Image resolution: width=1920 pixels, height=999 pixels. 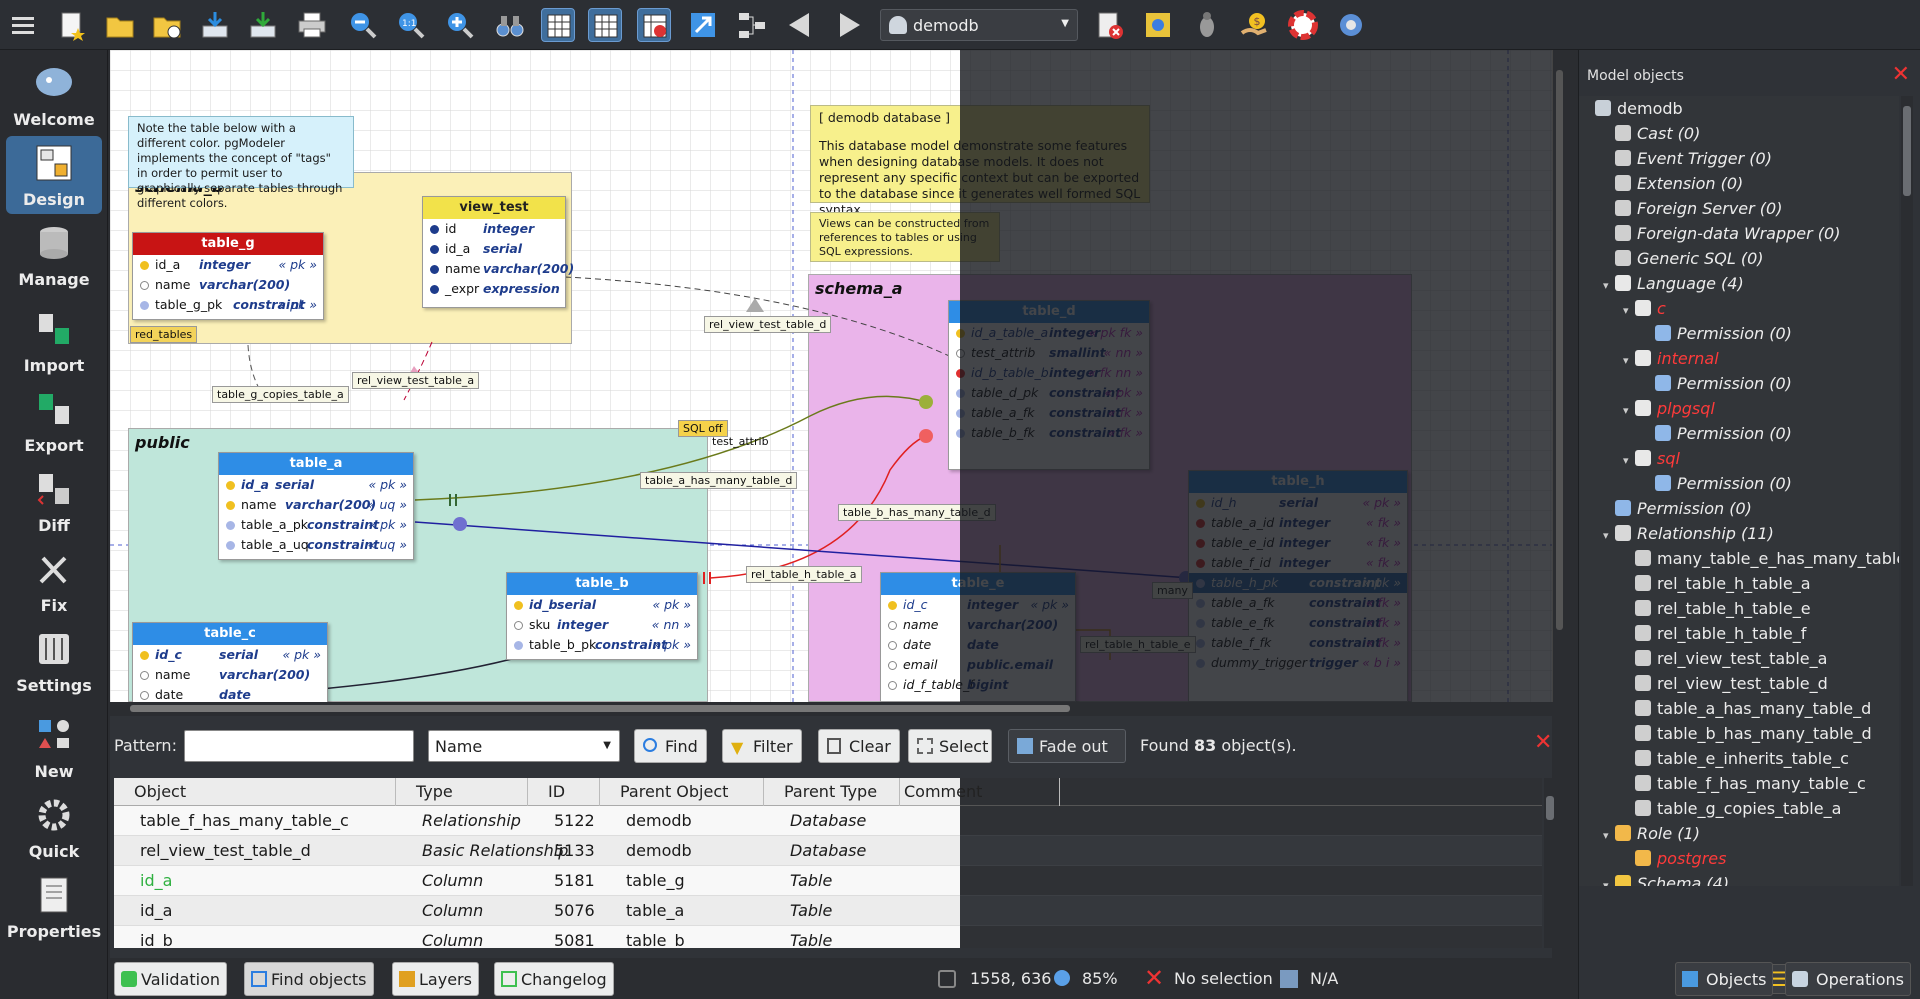 I want to click on clear-button: Clear, so click(x=859, y=746).